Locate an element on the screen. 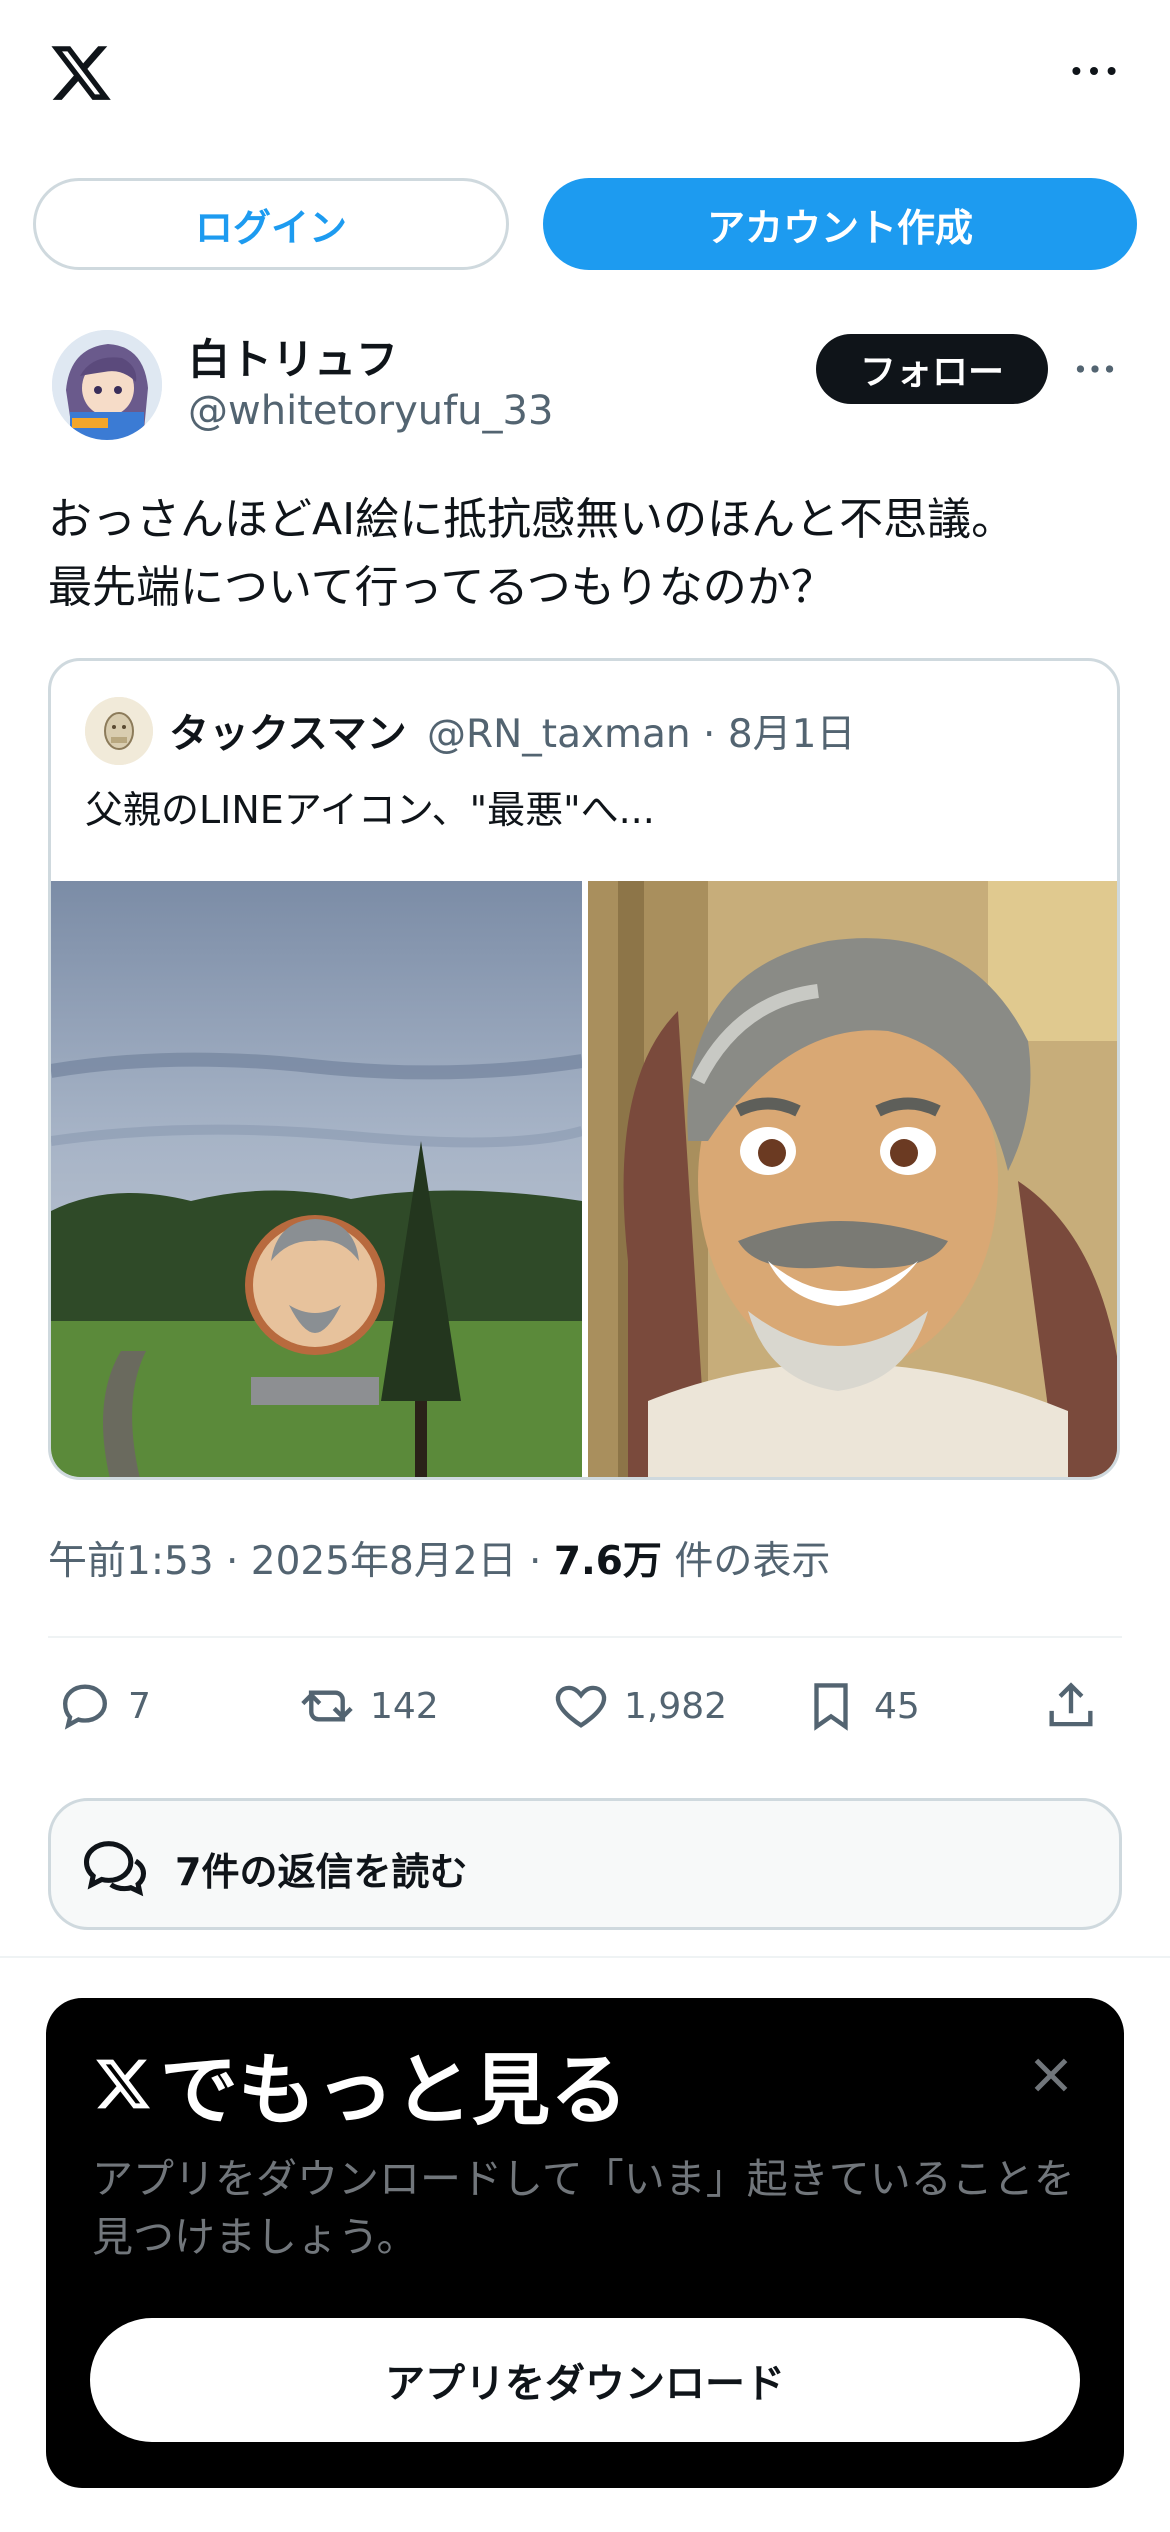 Image resolution: width=1170 pixels, height=2532 pixels. conversation-icon is located at coordinates (115, 1869).